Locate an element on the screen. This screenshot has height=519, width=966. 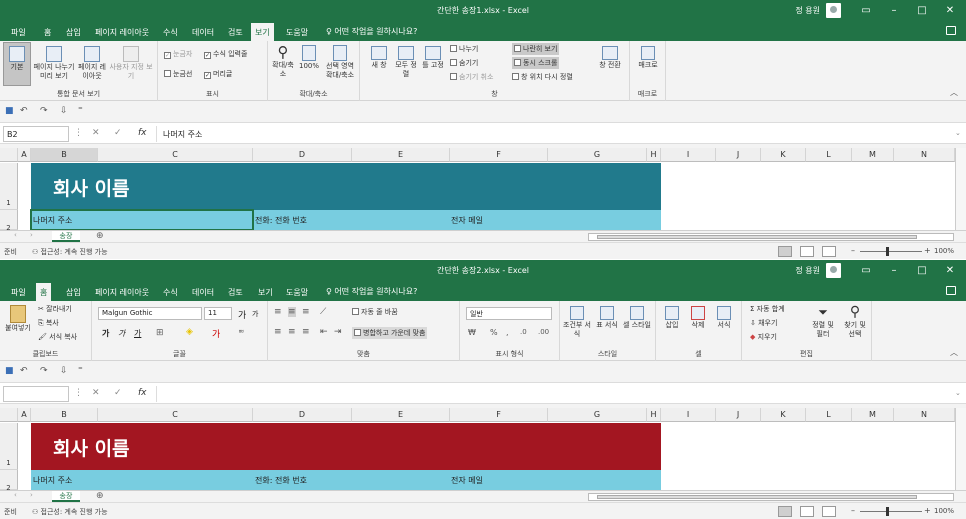
font-color-icon: 가 is located at coordinates (216, 333).